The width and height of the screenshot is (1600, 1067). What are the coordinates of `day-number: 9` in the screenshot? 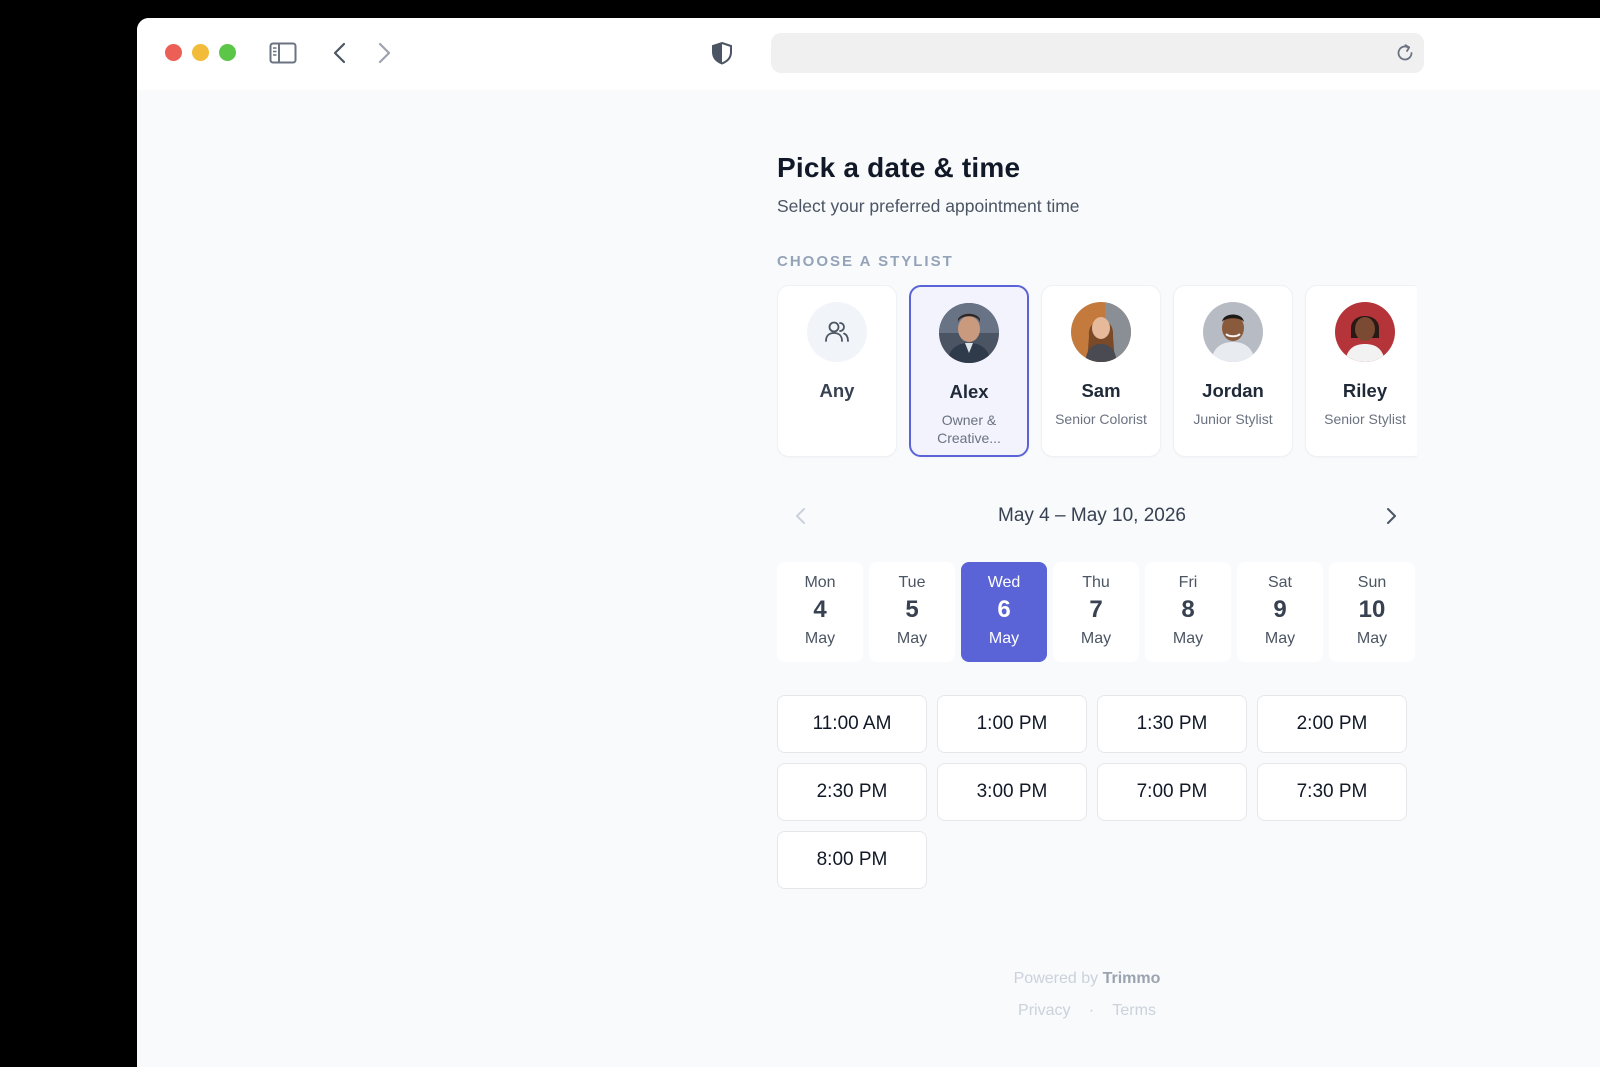 It's located at (1280, 609).